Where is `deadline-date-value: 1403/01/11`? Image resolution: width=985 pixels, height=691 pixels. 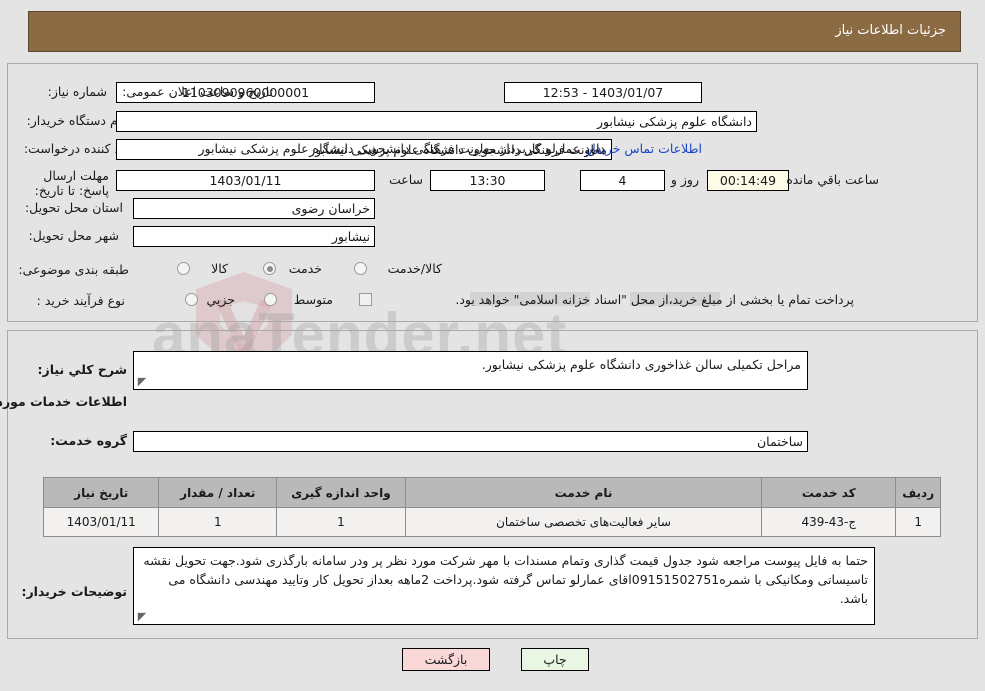 deadline-date-value: 1403/01/11 is located at coordinates (245, 180).